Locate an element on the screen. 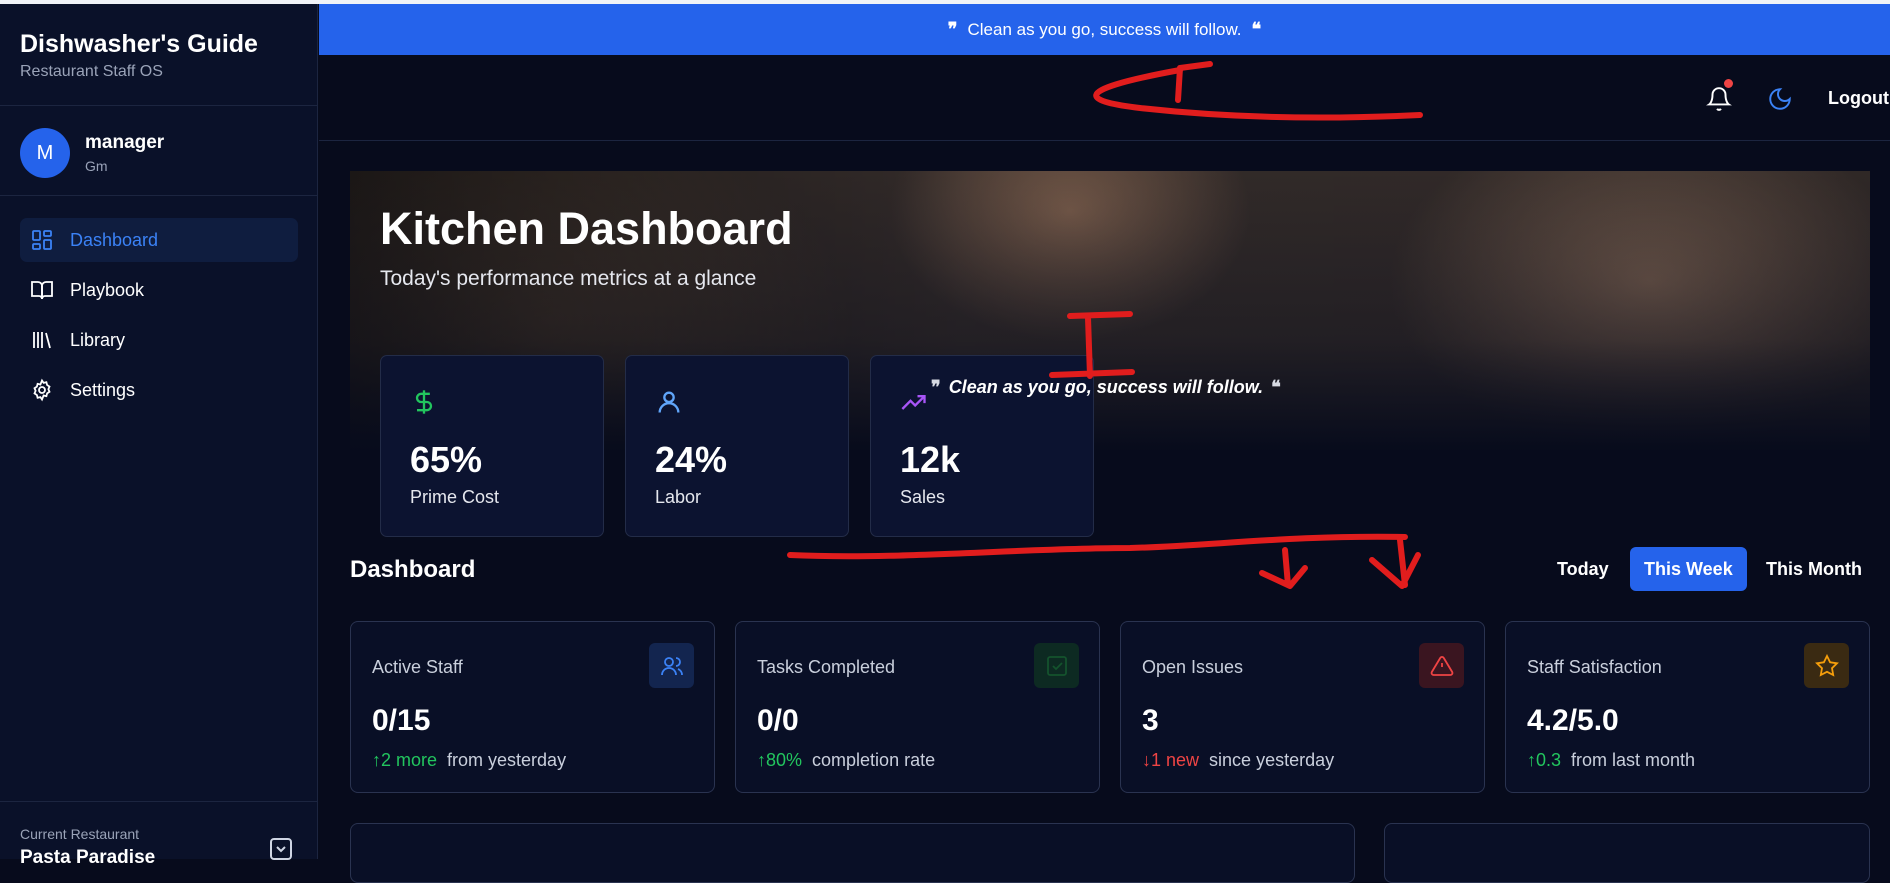  dollar-icon is located at coordinates (424, 402).